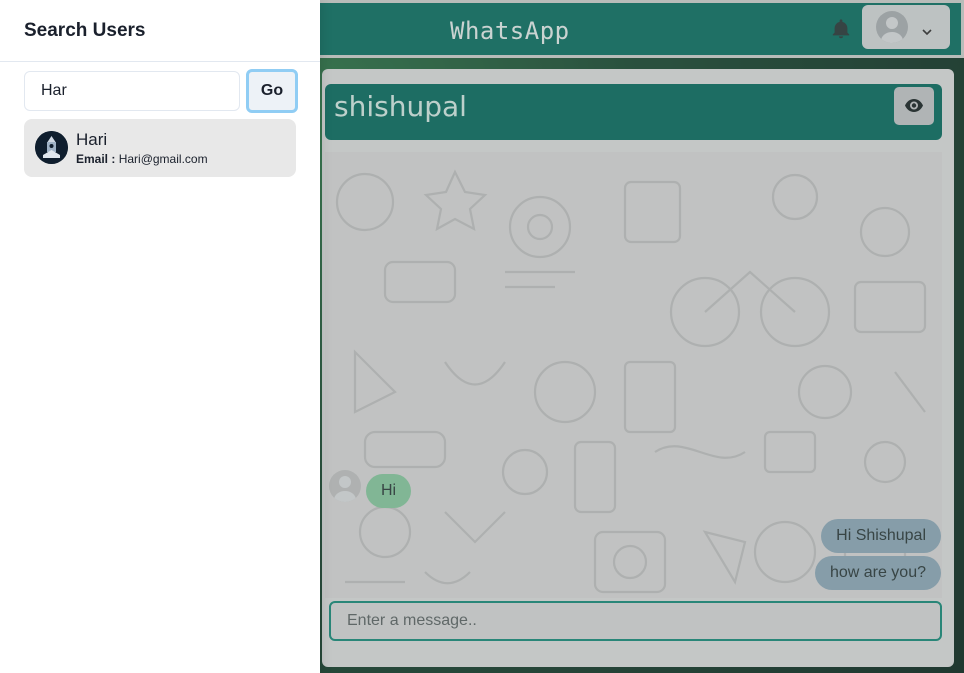  Describe the element at coordinates (96, 159) in the screenshot. I see `email-label: Email :` at that location.